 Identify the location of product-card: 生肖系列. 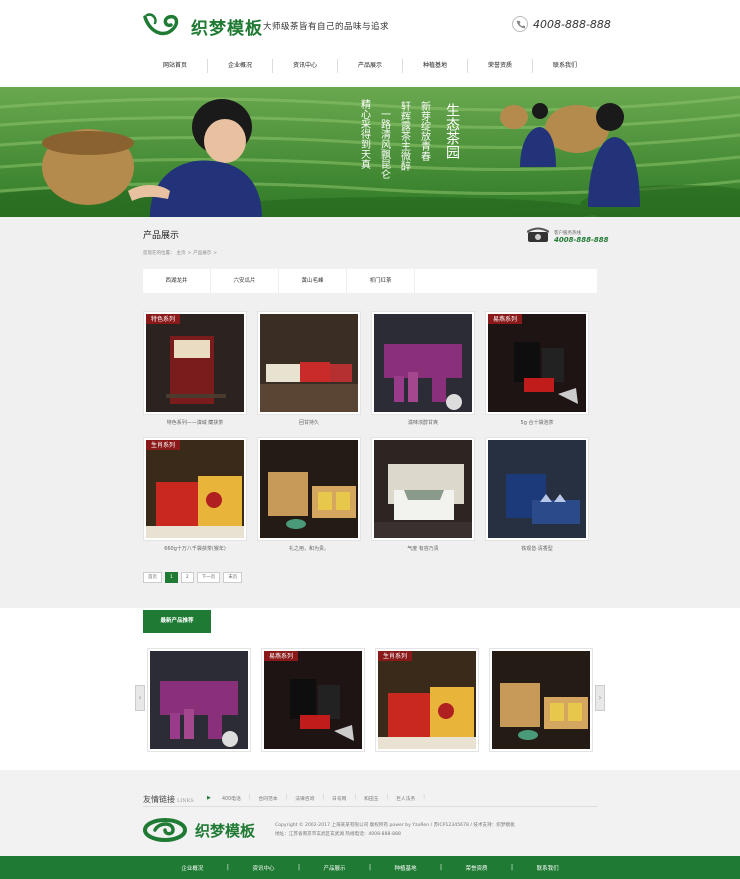
(195, 489).